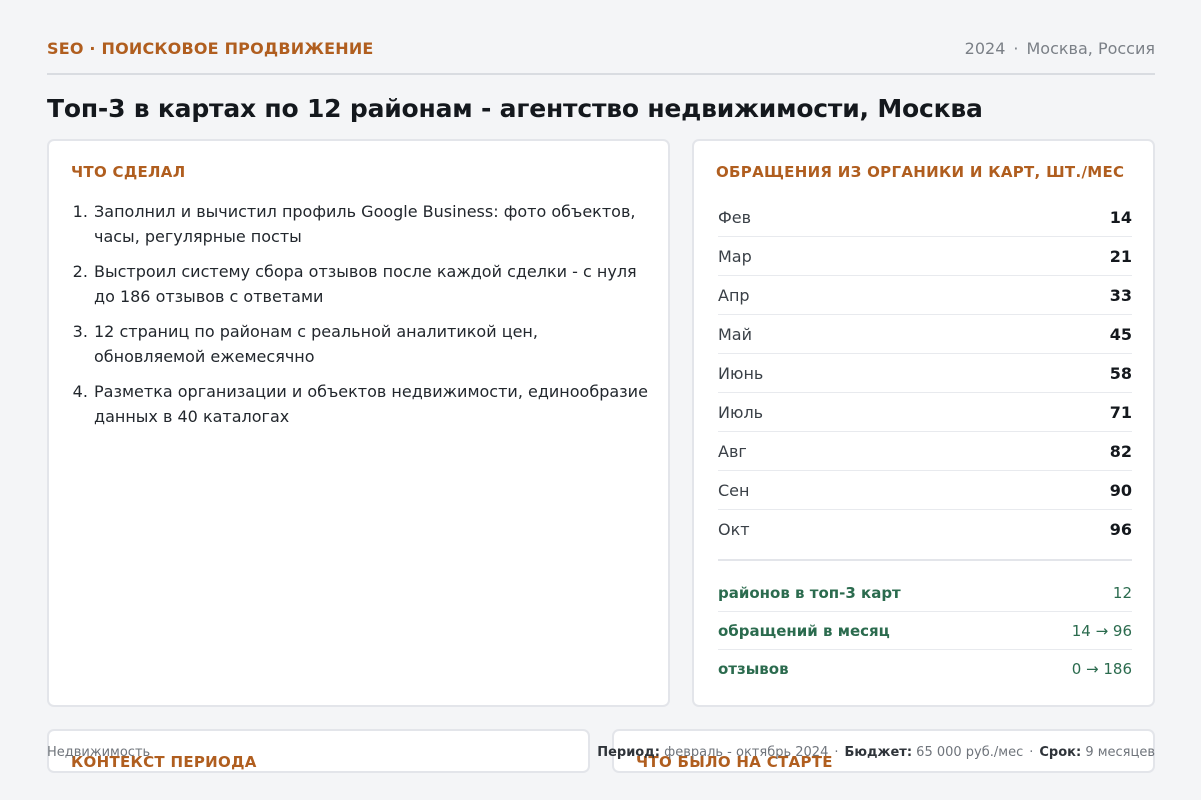  What do you see at coordinates (210, 48) in the screenshot?
I see `category-kicker: SEO · ПОИСКОВОЕ ПРОДВИЖЕНИЕ` at bounding box center [210, 48].